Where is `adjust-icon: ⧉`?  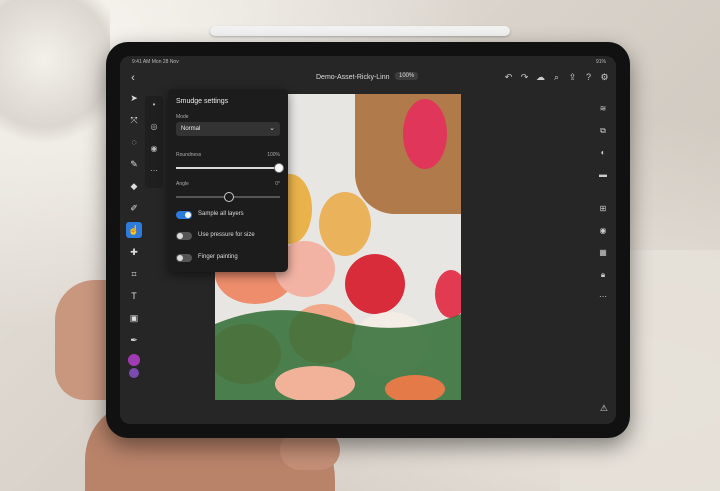
adjust-icon: ⧉ is located at coordinates (603, 131).